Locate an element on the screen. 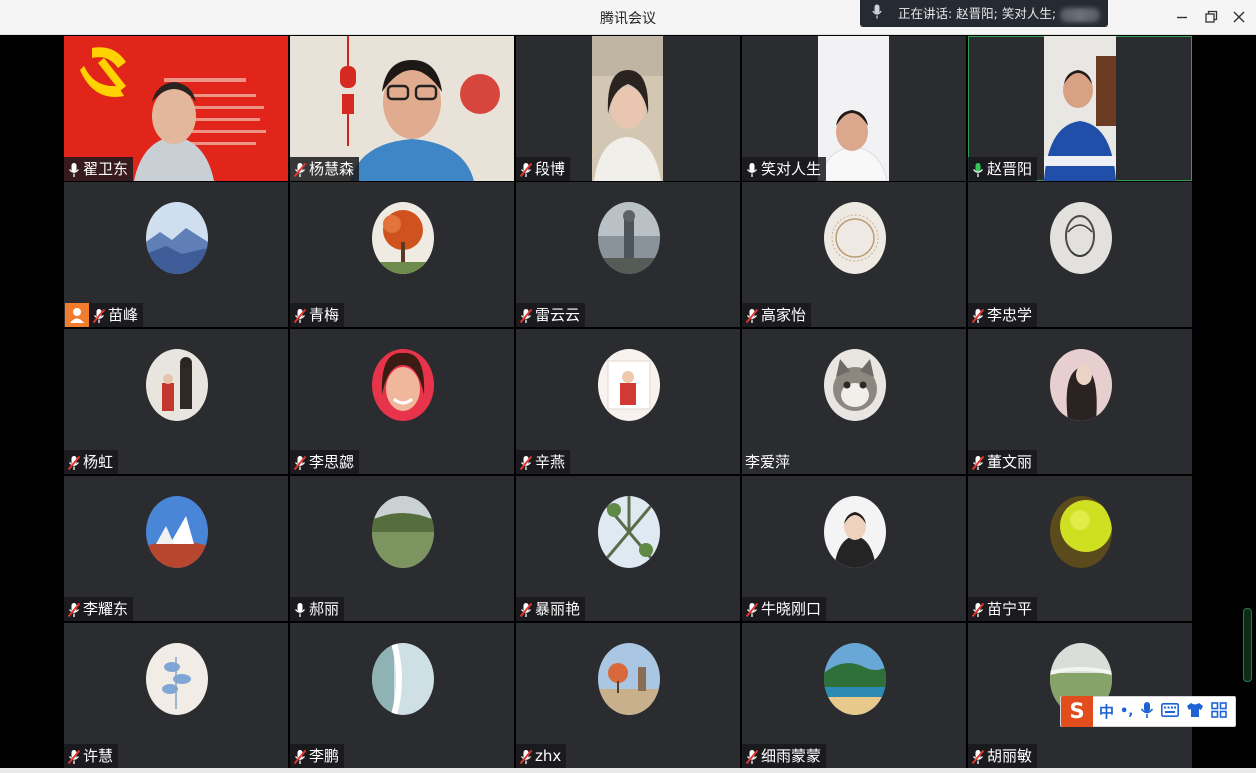 The width and height of the screenshot is (1256, 773). restore-button is located at coordinates (1211, 17).